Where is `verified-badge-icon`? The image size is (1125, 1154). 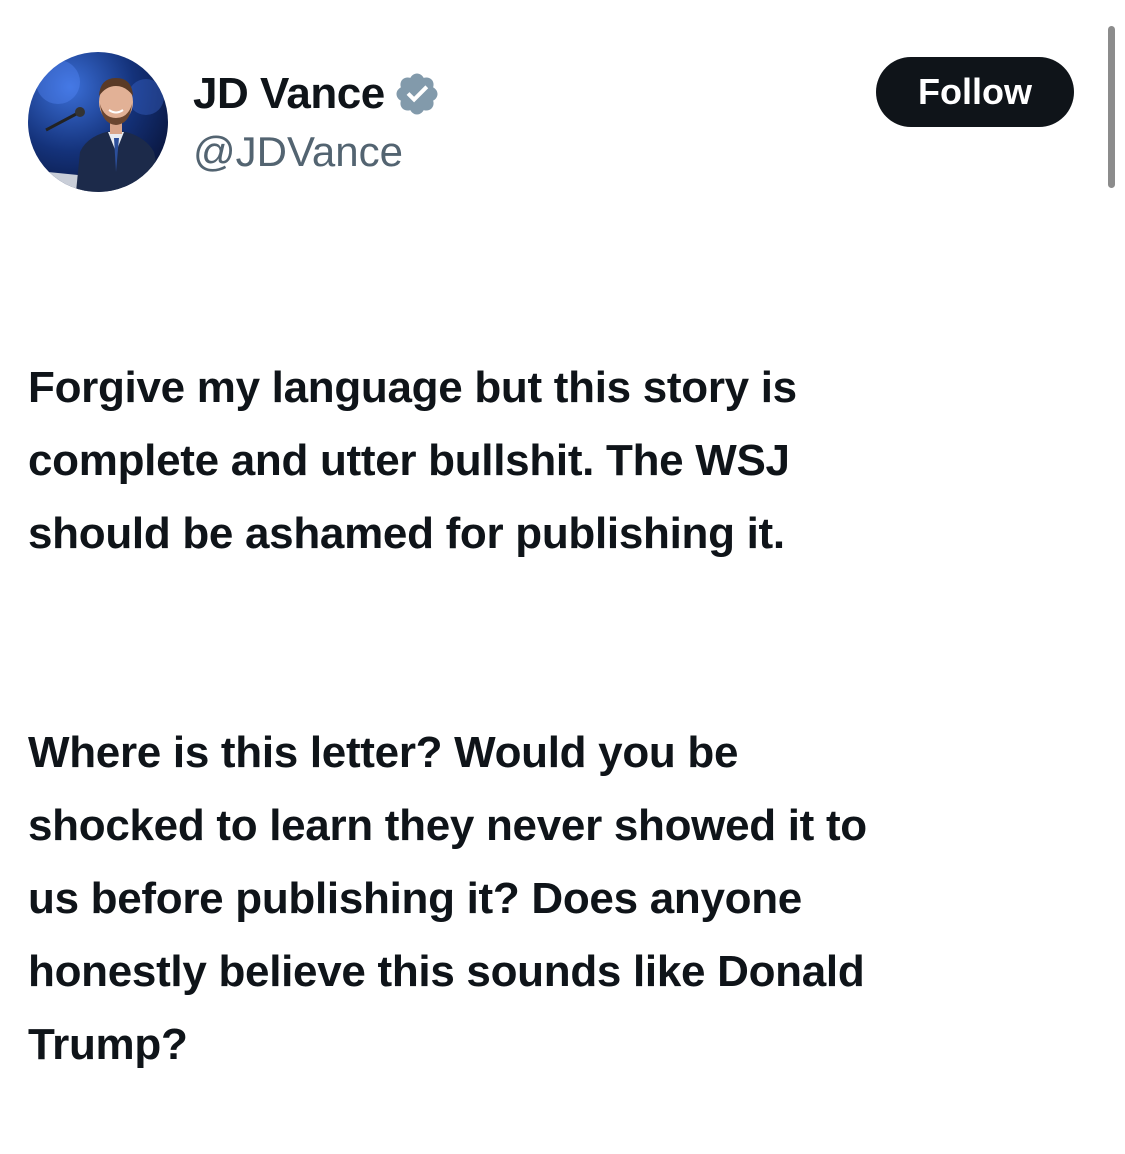 verified-badge-icon is located at coordinates (417, 94).